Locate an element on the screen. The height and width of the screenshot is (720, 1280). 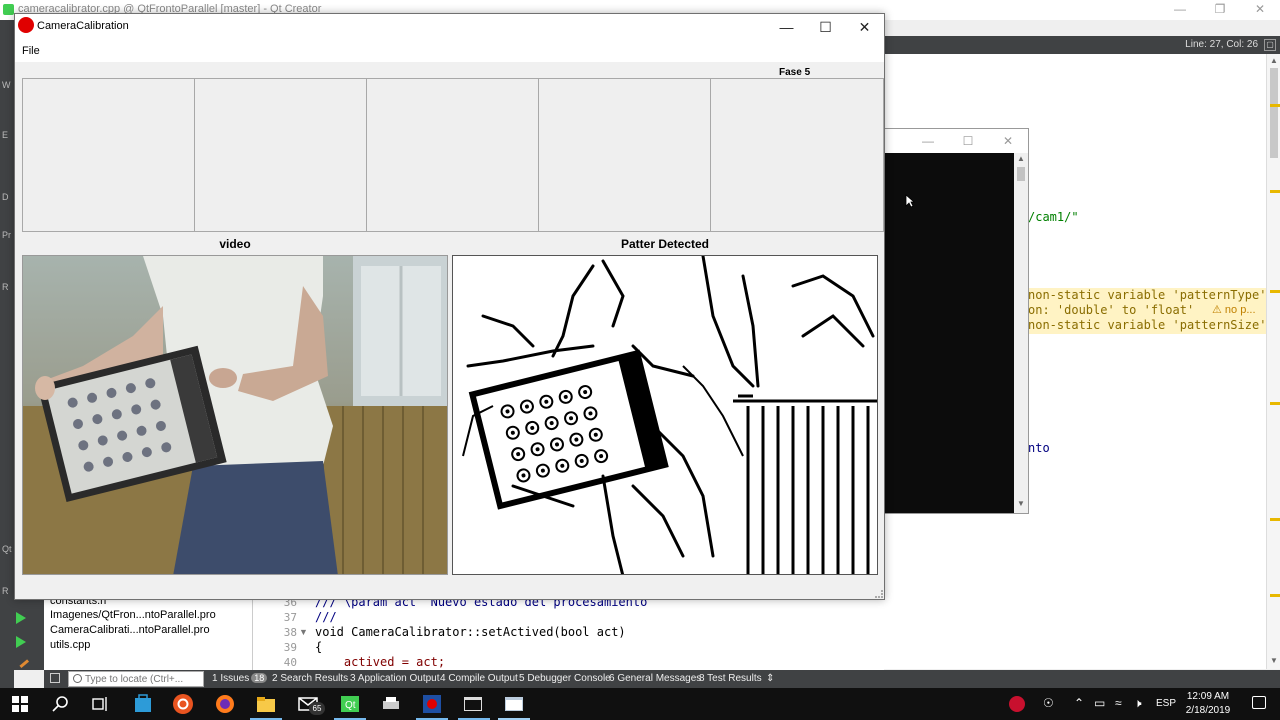
people-icon: ☉ is located at coordinates (1048, 703).